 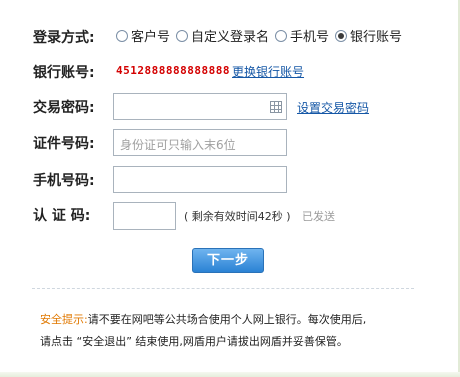 I want to click on id-number-placeholder: 身份证可只输入末6位, so click(x=178, y=145).